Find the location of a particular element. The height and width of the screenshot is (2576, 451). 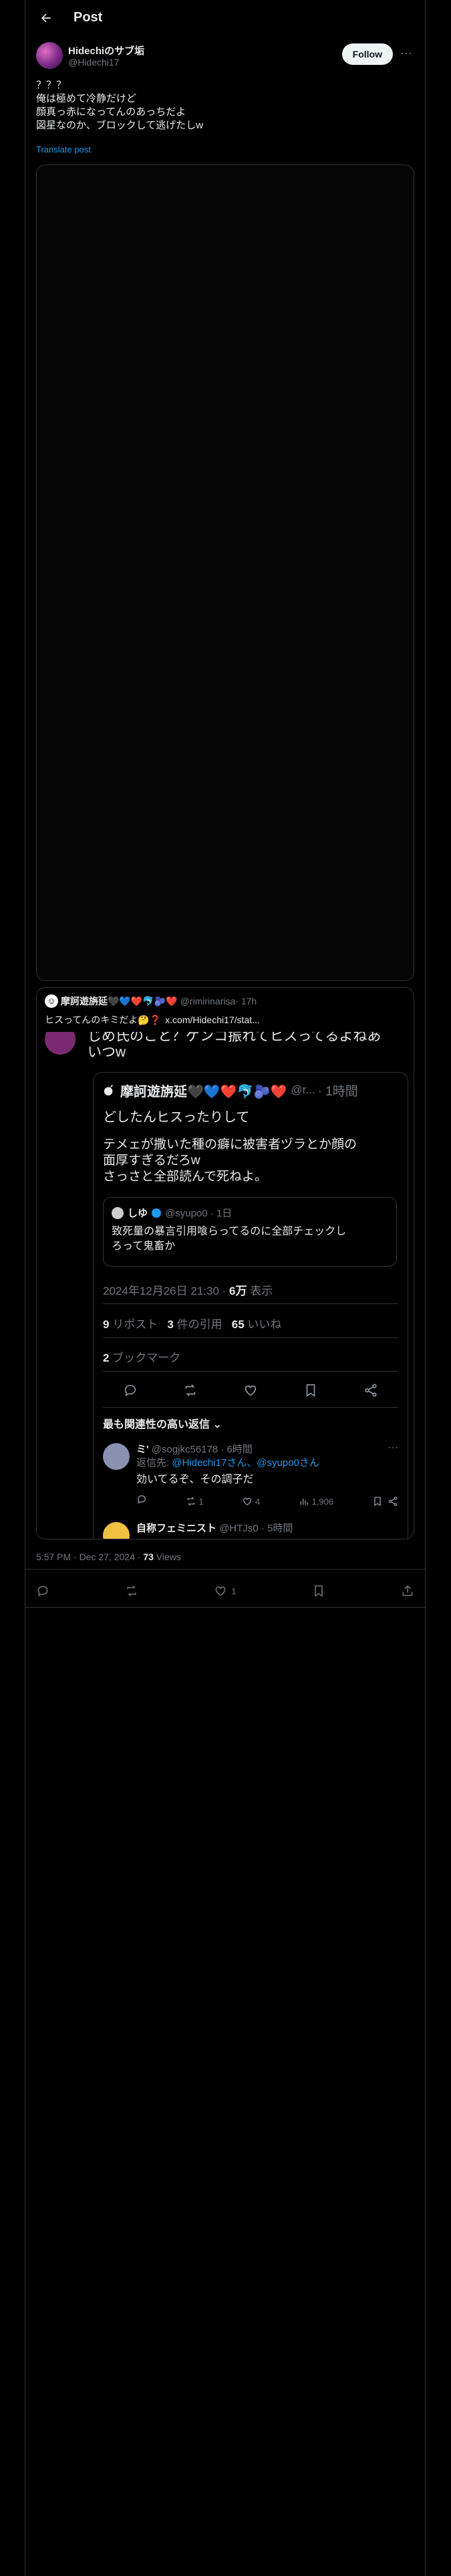

reply-to: 返信先: @Hidechi17さん、@syupo0さん is located at coordinates (227, 1462).